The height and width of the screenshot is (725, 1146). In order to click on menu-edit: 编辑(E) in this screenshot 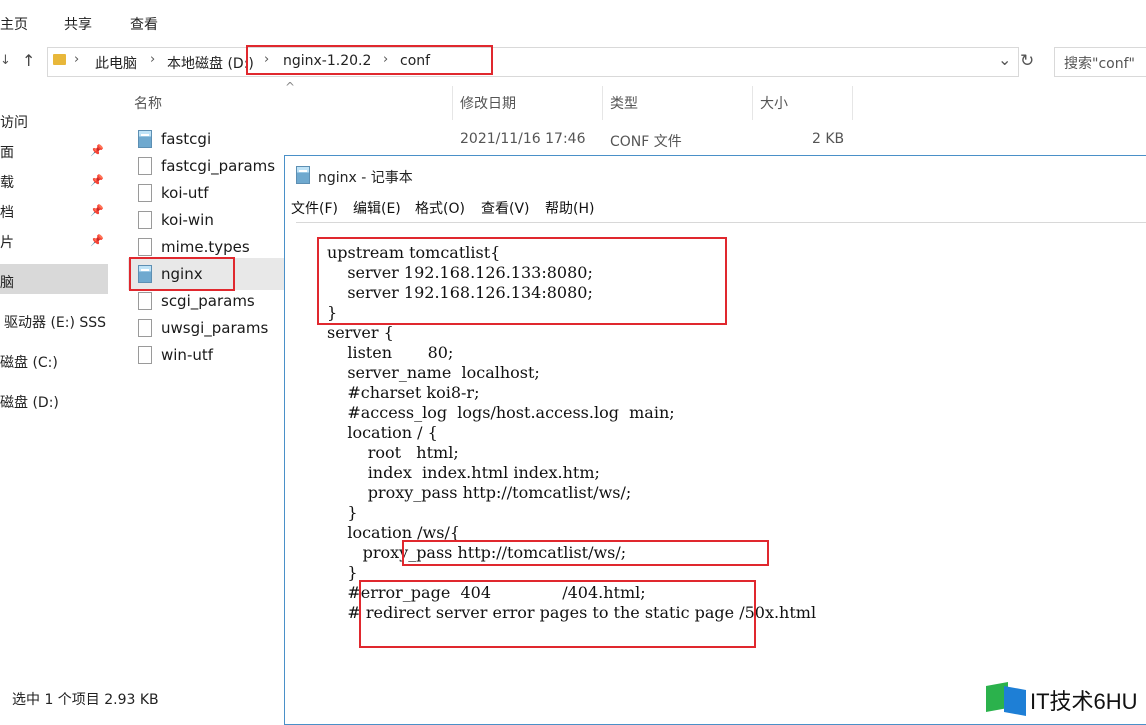, I will do `click(377, 208)`.